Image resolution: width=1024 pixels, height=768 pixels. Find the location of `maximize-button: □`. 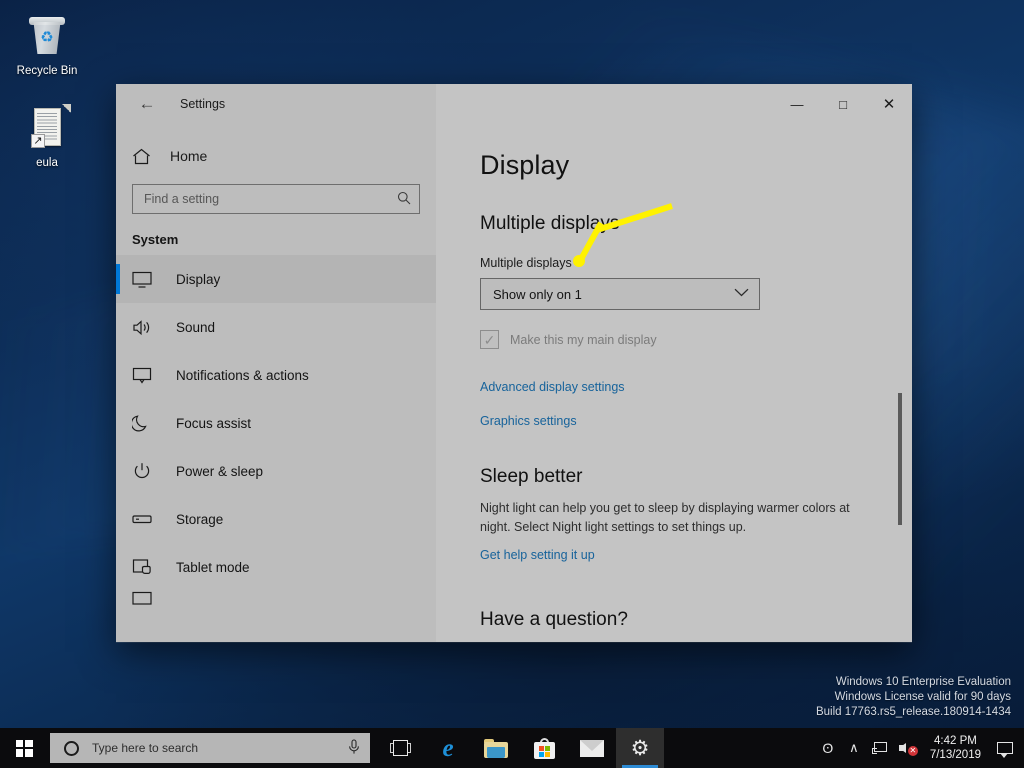

maximize-button: □ is located at coordinates (843, 104).